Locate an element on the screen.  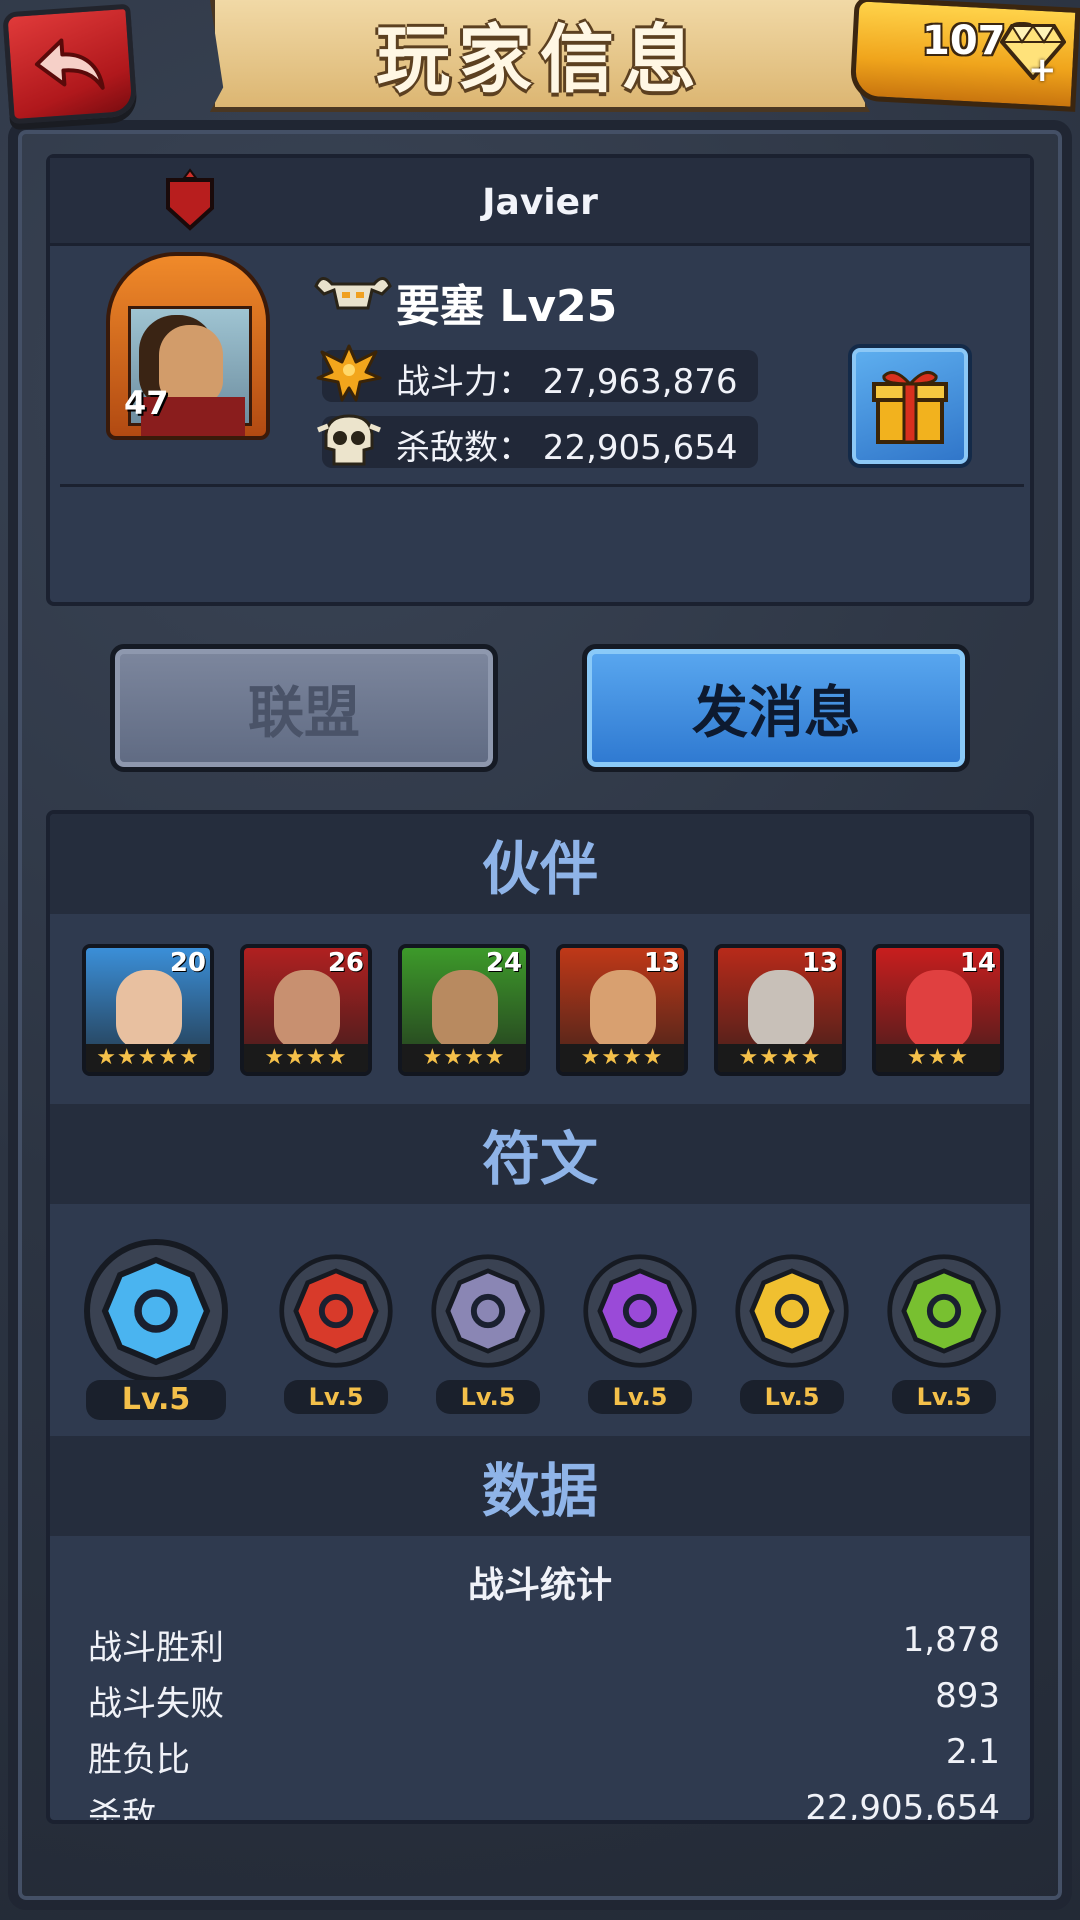
phoenix-icon is located at coordinates (349, 373).